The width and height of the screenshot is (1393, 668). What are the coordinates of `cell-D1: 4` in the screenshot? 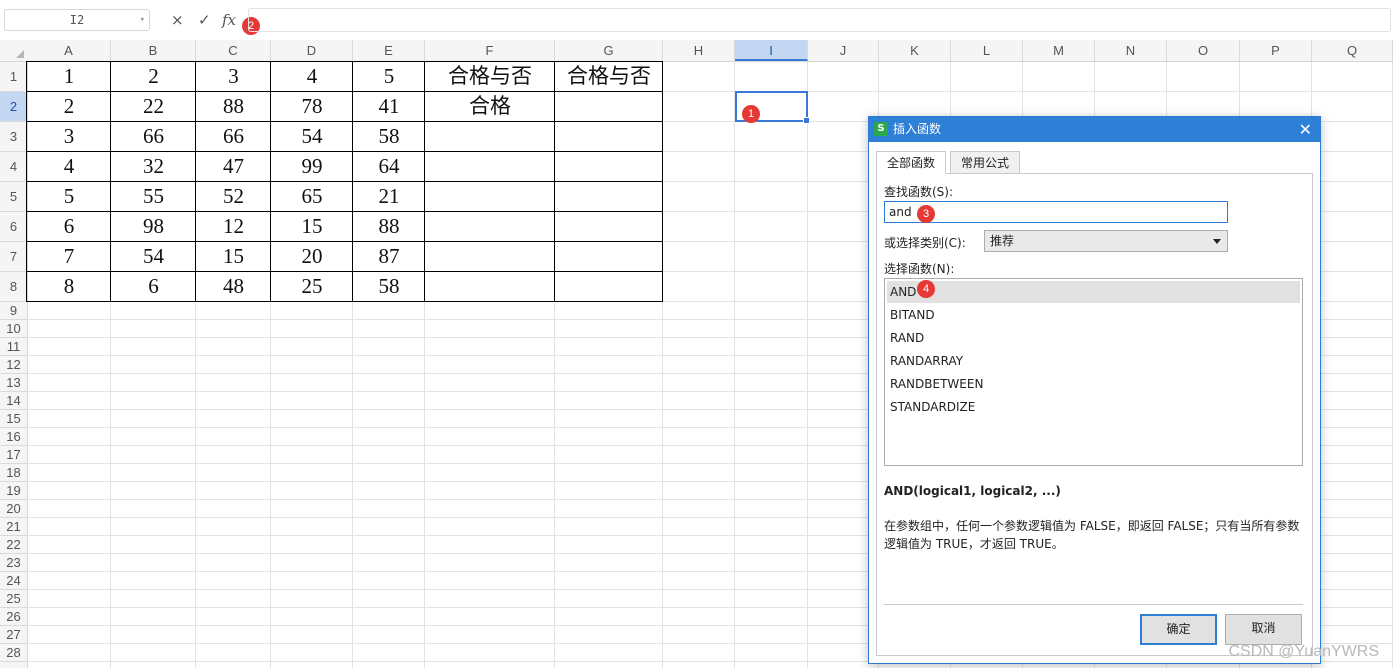 It's located at (312, 77).